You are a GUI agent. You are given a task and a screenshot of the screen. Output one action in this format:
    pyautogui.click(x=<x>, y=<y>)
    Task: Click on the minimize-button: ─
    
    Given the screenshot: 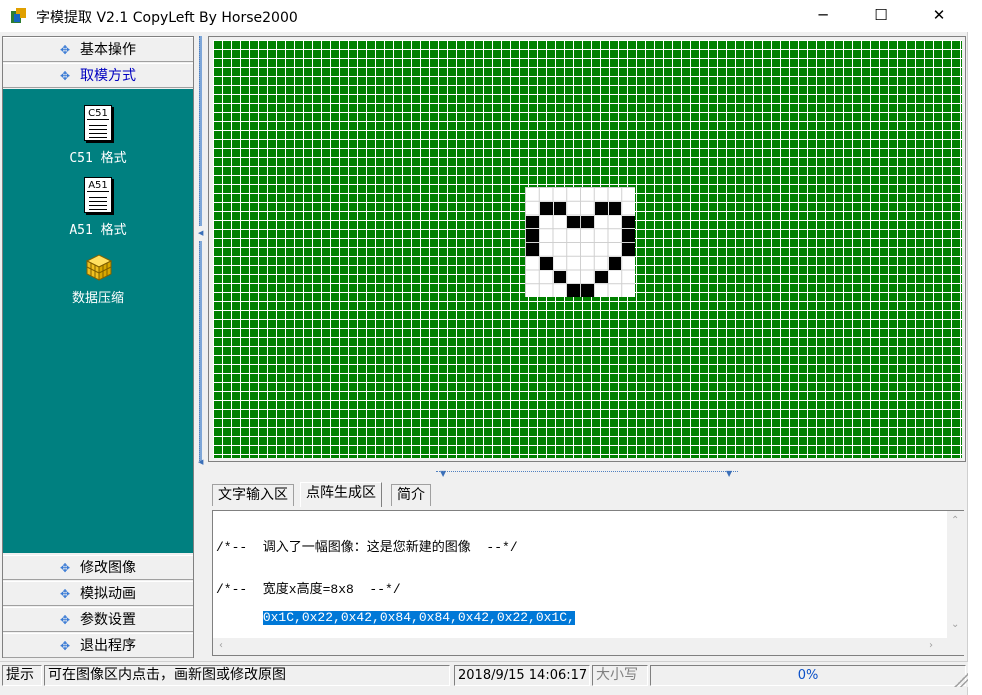 What is the action you would take?
    pyautogui.click(x=823, y=16)
    